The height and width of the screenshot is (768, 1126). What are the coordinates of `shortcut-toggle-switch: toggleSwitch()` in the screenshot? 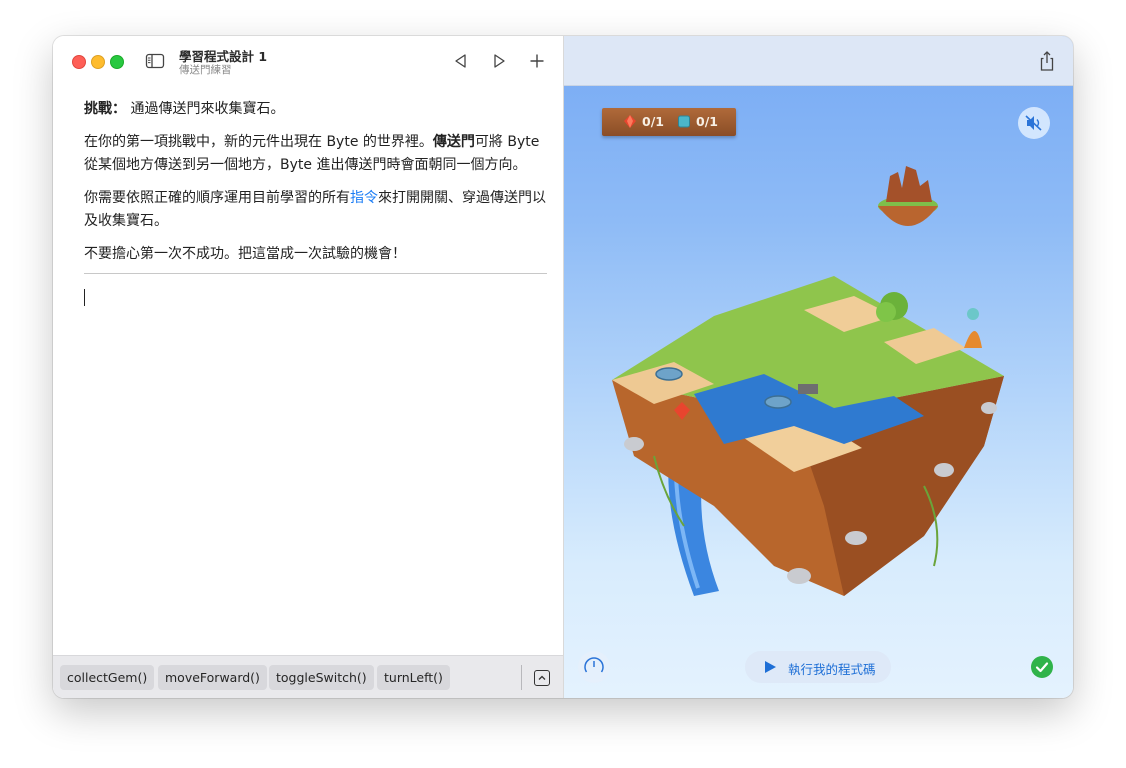 It's located at (321, 677).